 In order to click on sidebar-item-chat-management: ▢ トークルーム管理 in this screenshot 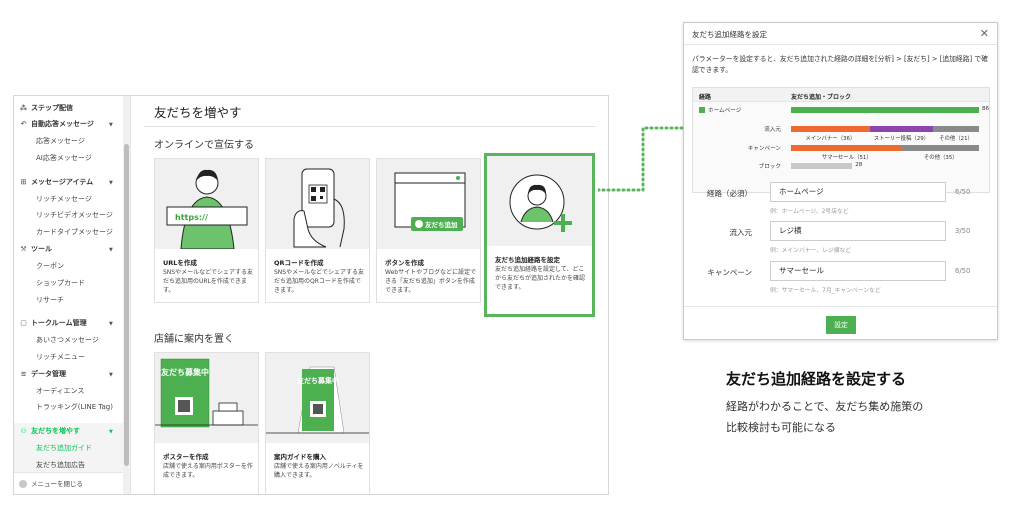, I will do `click(53, 323)`.